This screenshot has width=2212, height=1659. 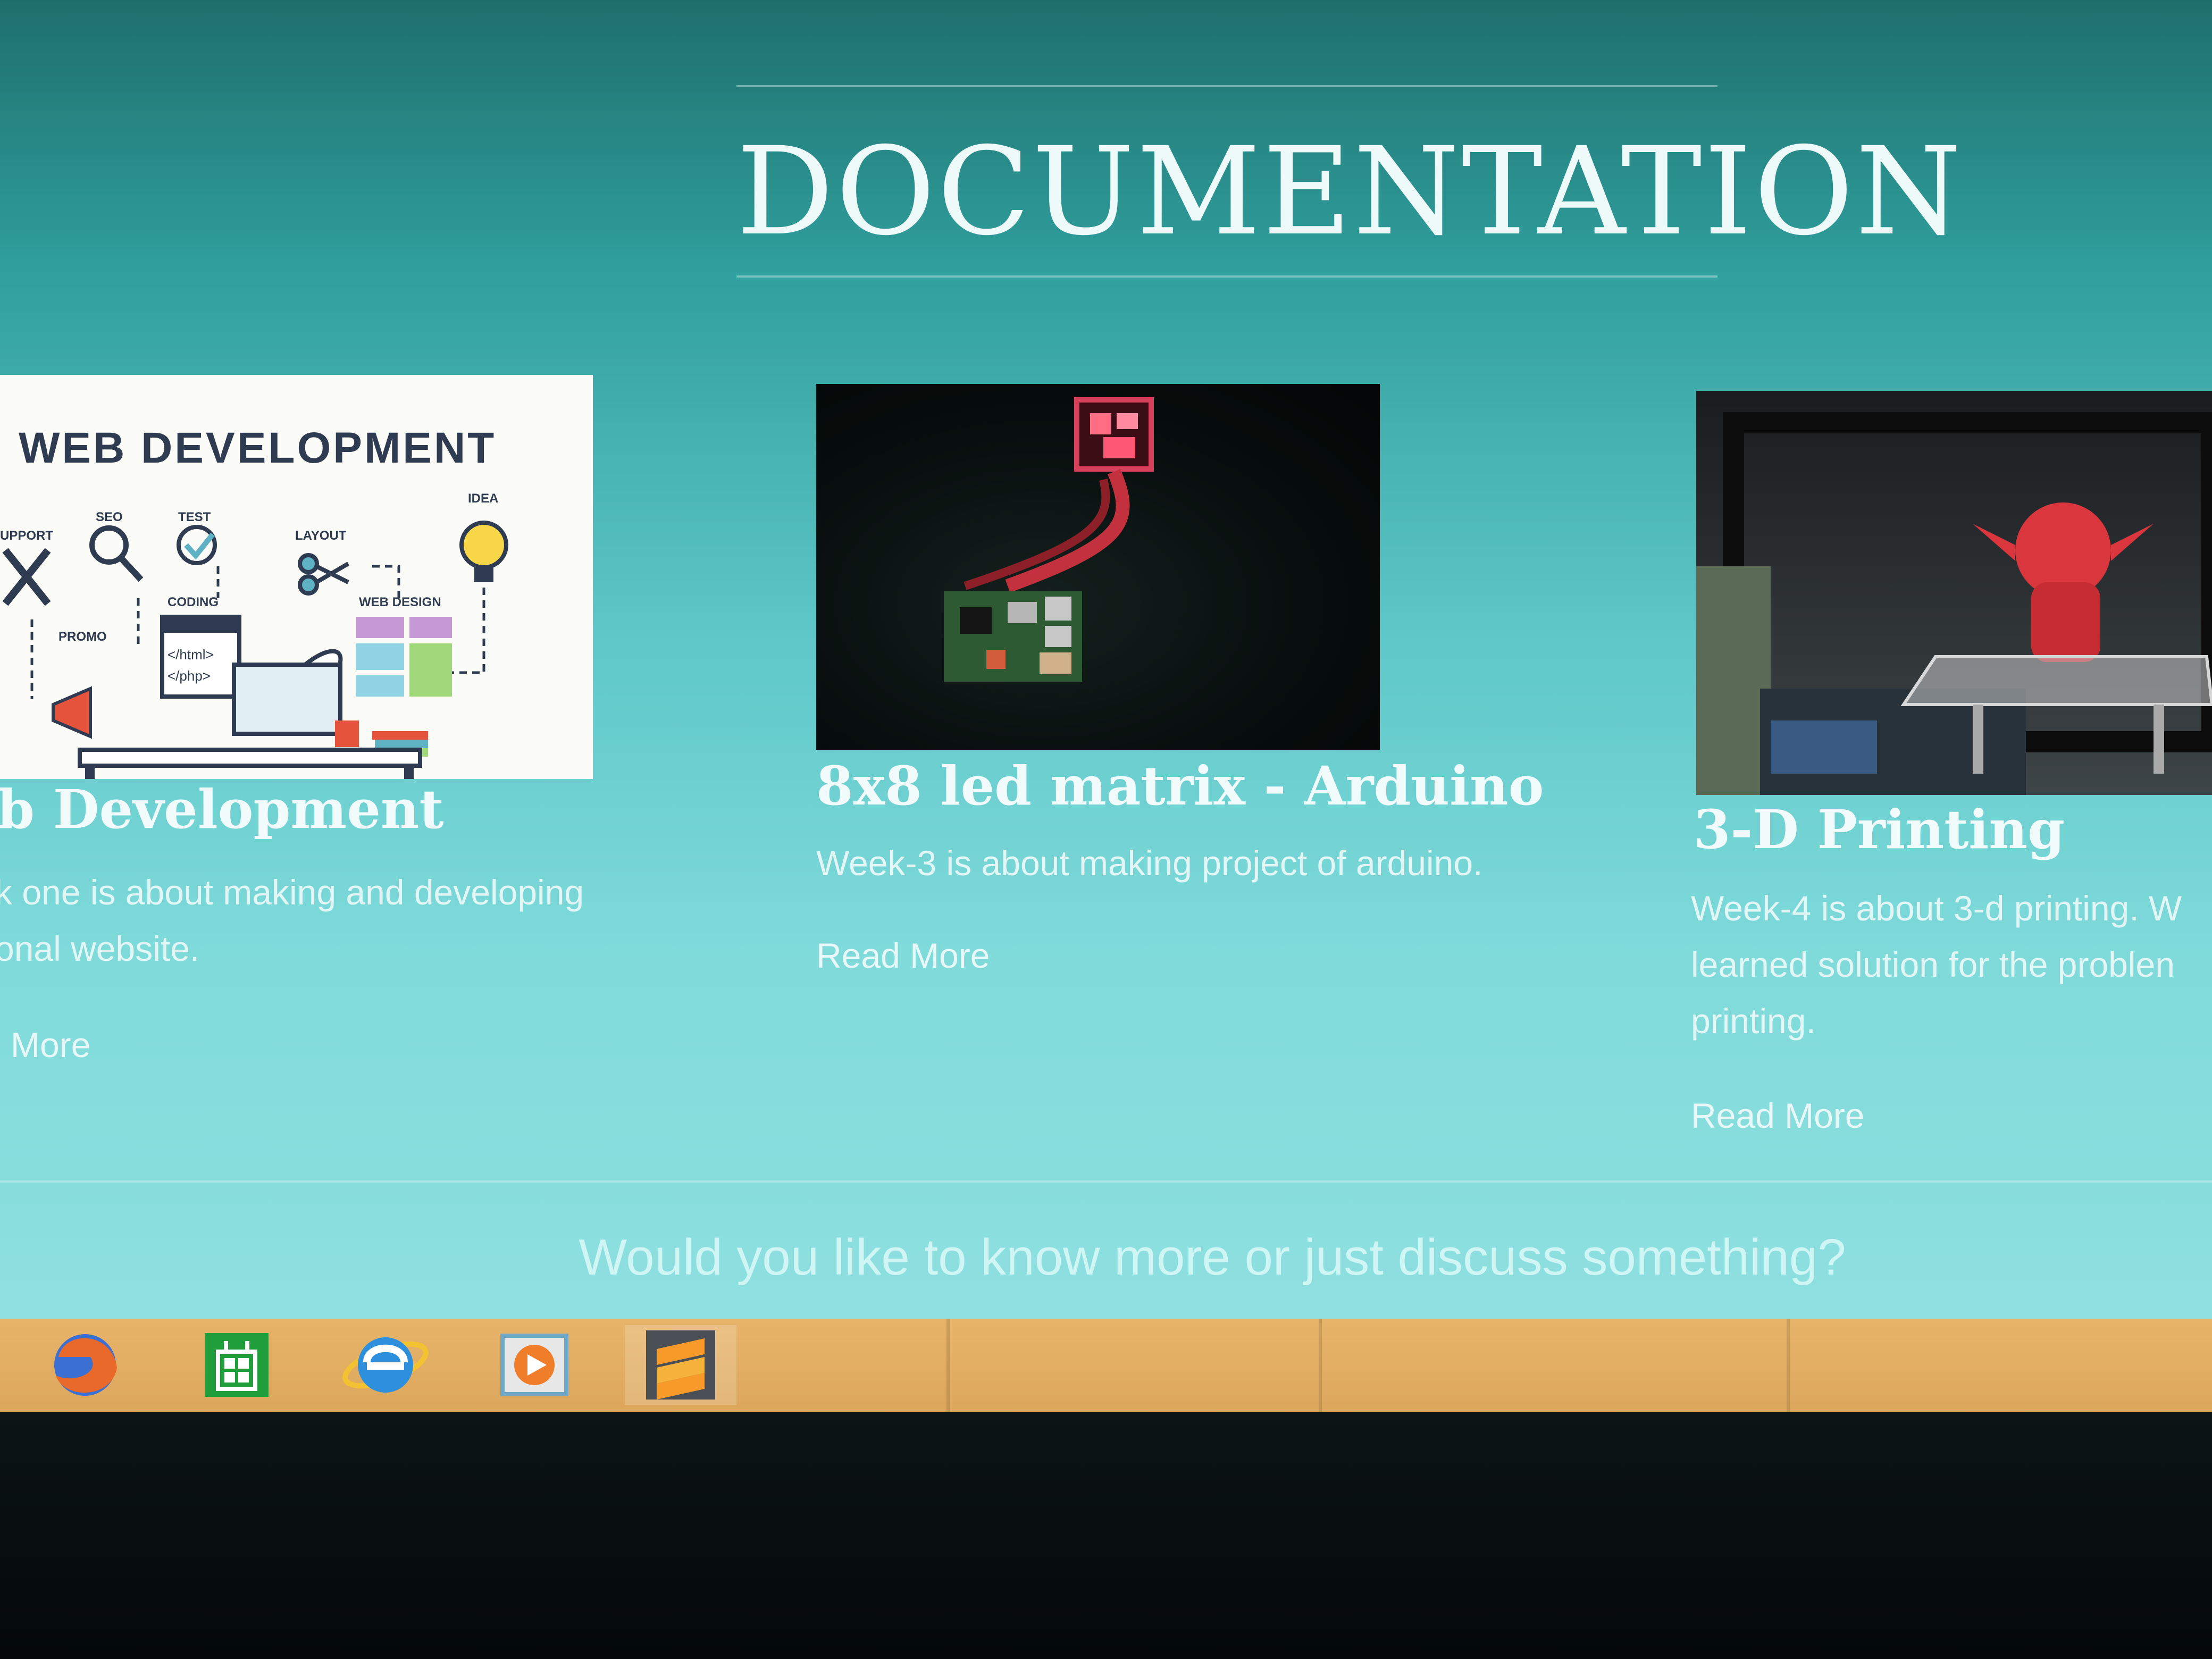 I want to click on desk-icon, so click(x=250, y=758).